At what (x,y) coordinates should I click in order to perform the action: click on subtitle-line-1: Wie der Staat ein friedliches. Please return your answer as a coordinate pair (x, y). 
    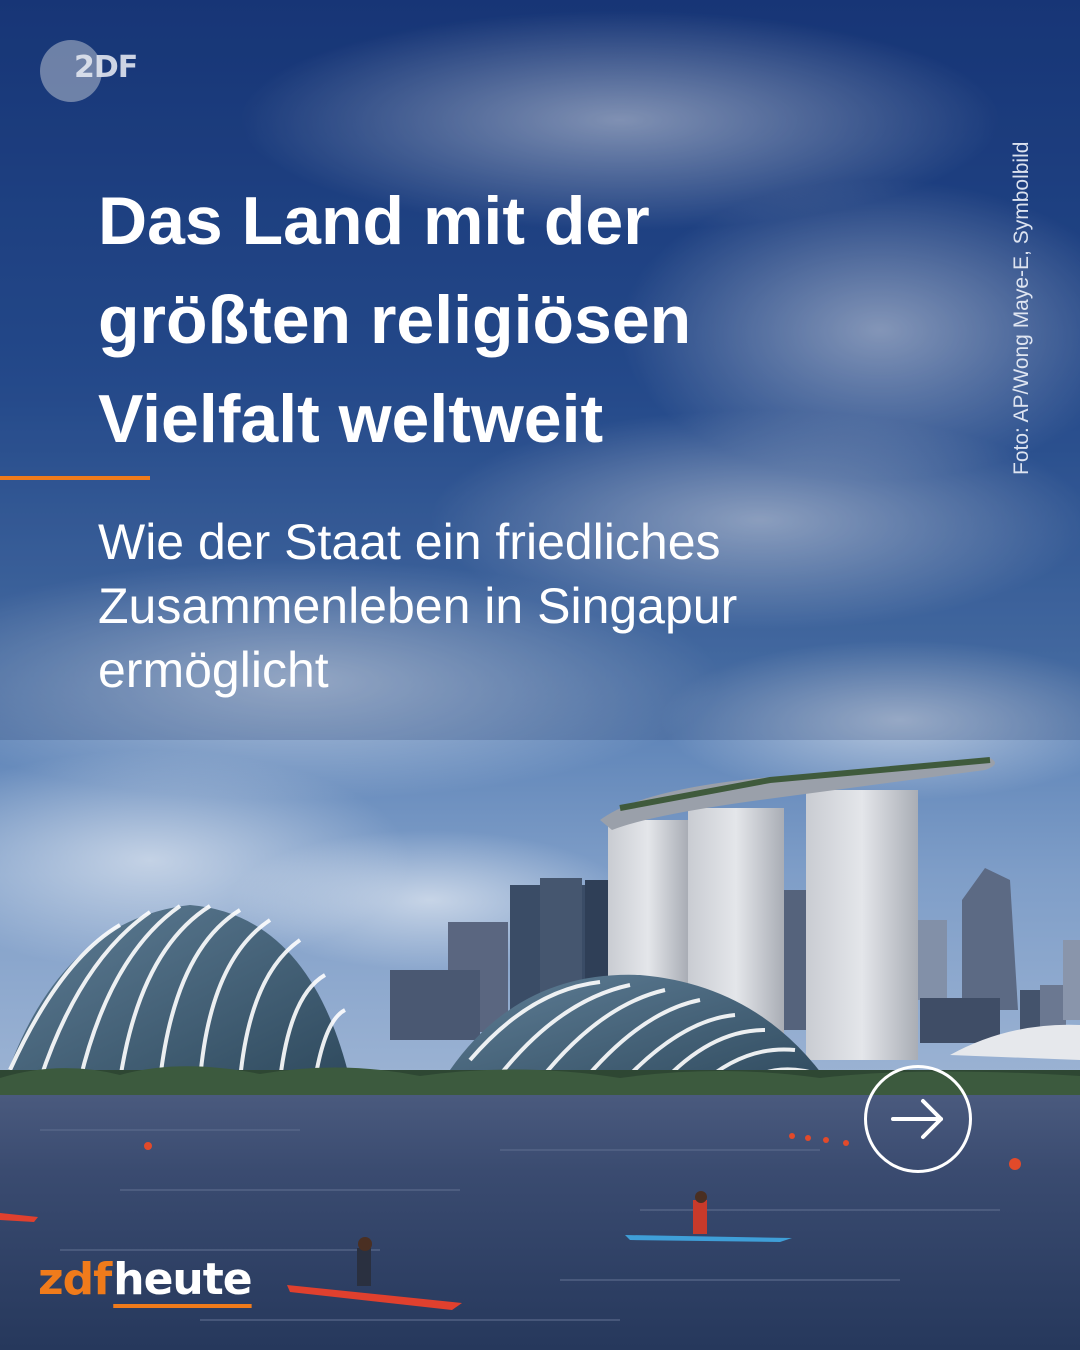
    Looking at the image, I should click on (409, 542).